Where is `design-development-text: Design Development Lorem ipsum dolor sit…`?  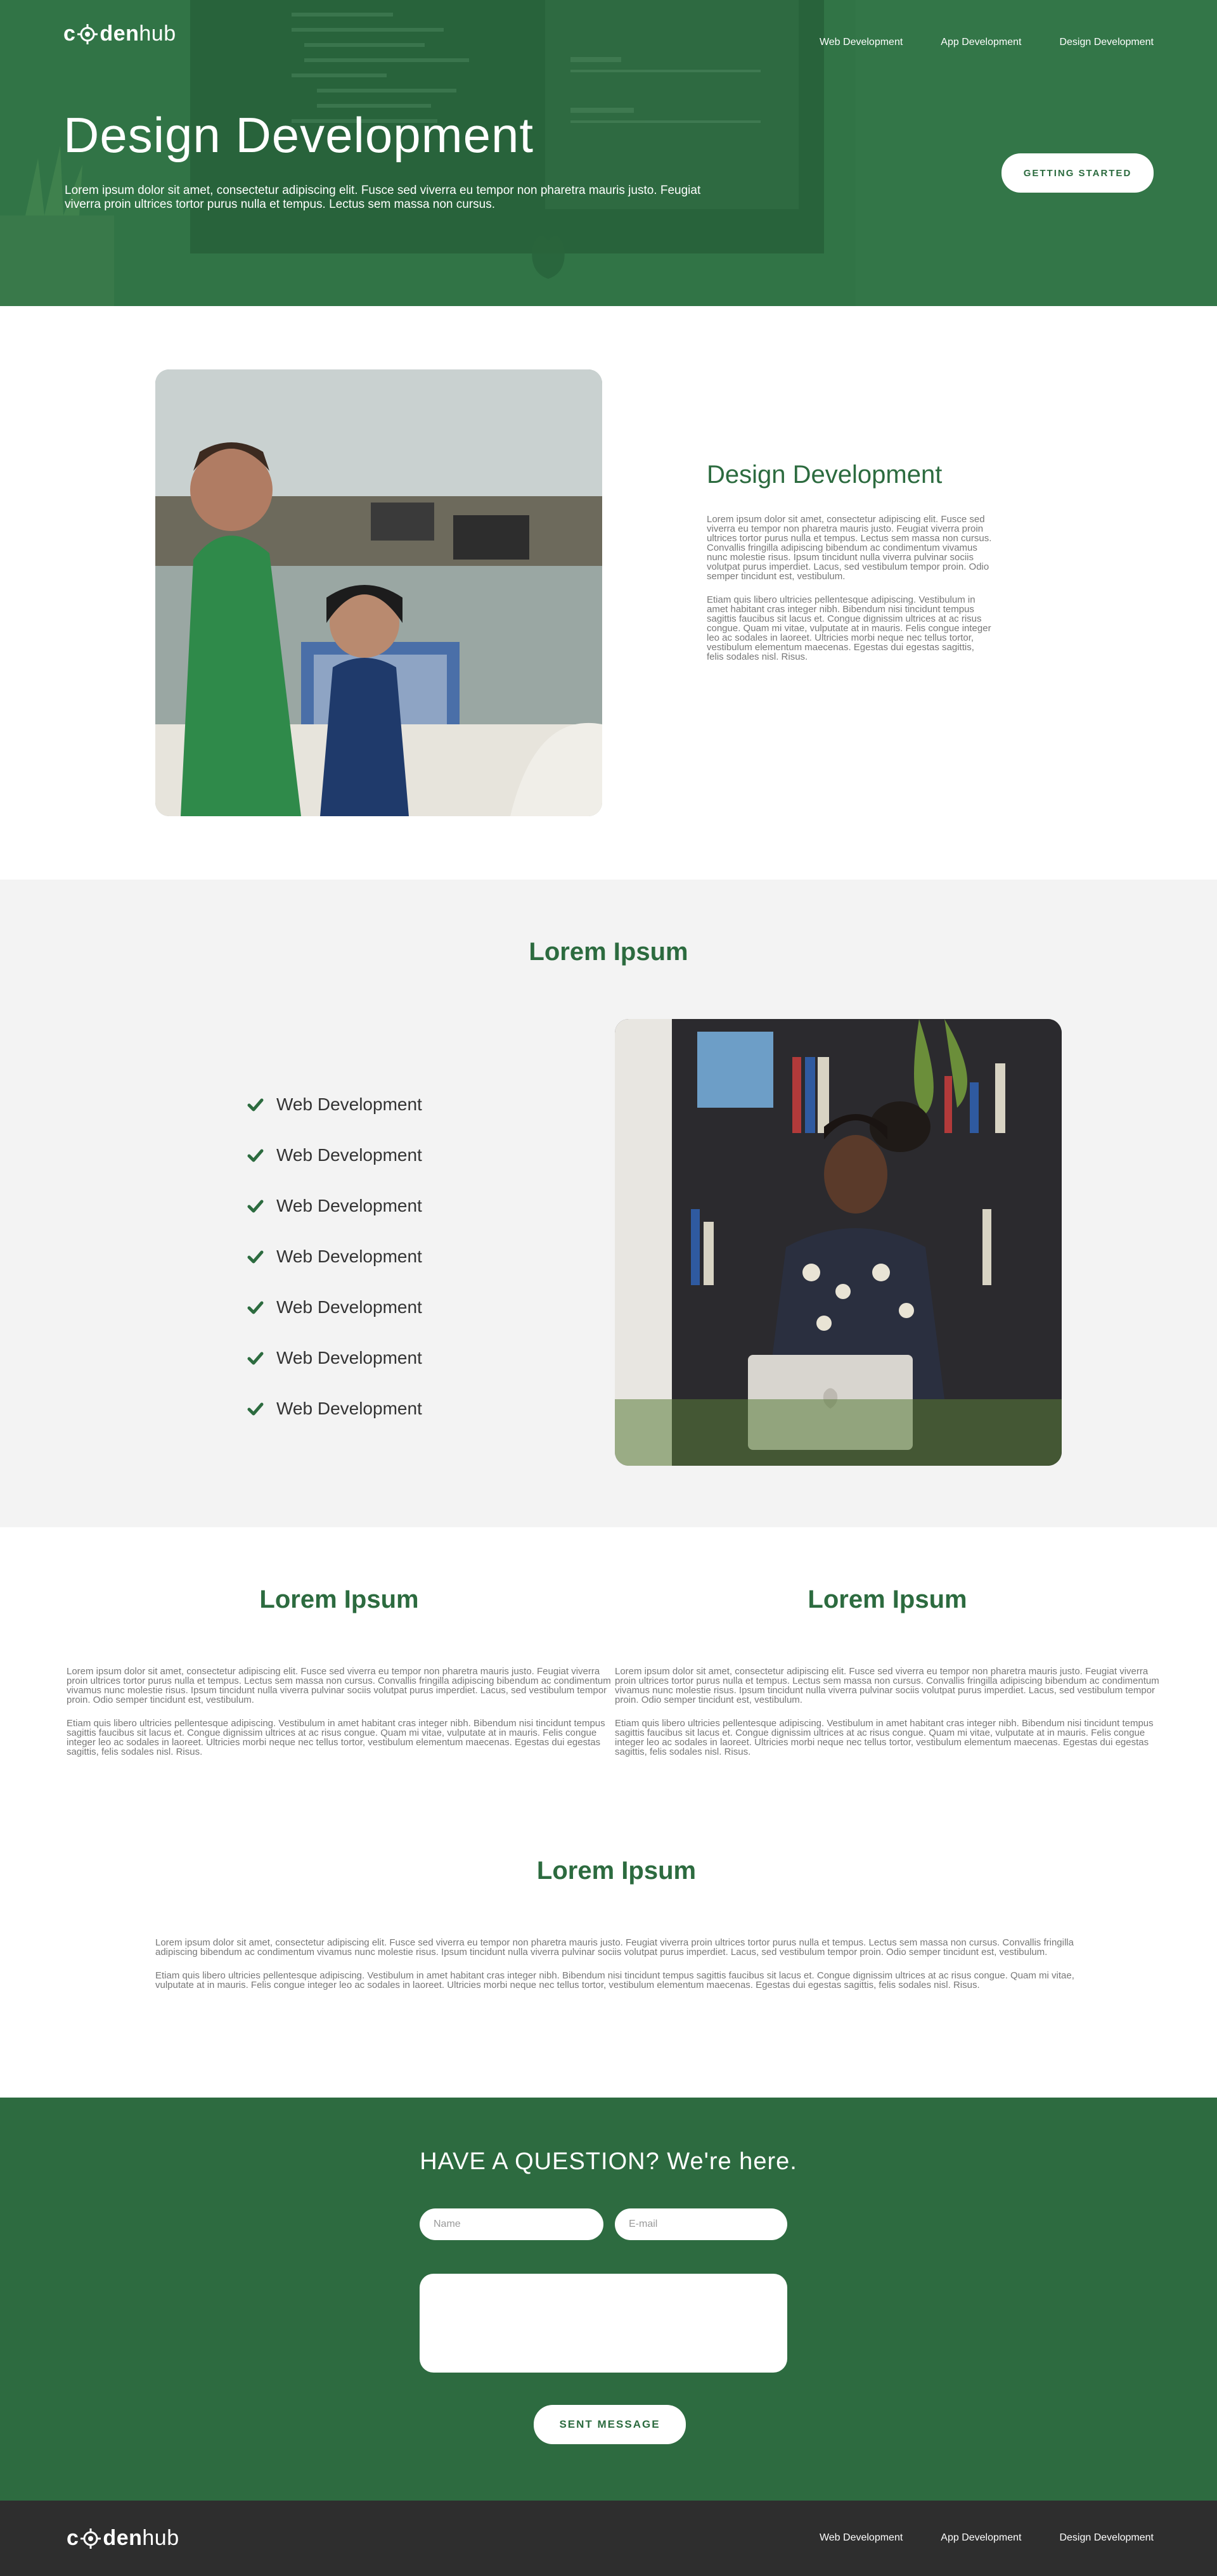 design-development-text: Design Development Lorem ipsum dolor sit… is located at coordinates (849, 568).